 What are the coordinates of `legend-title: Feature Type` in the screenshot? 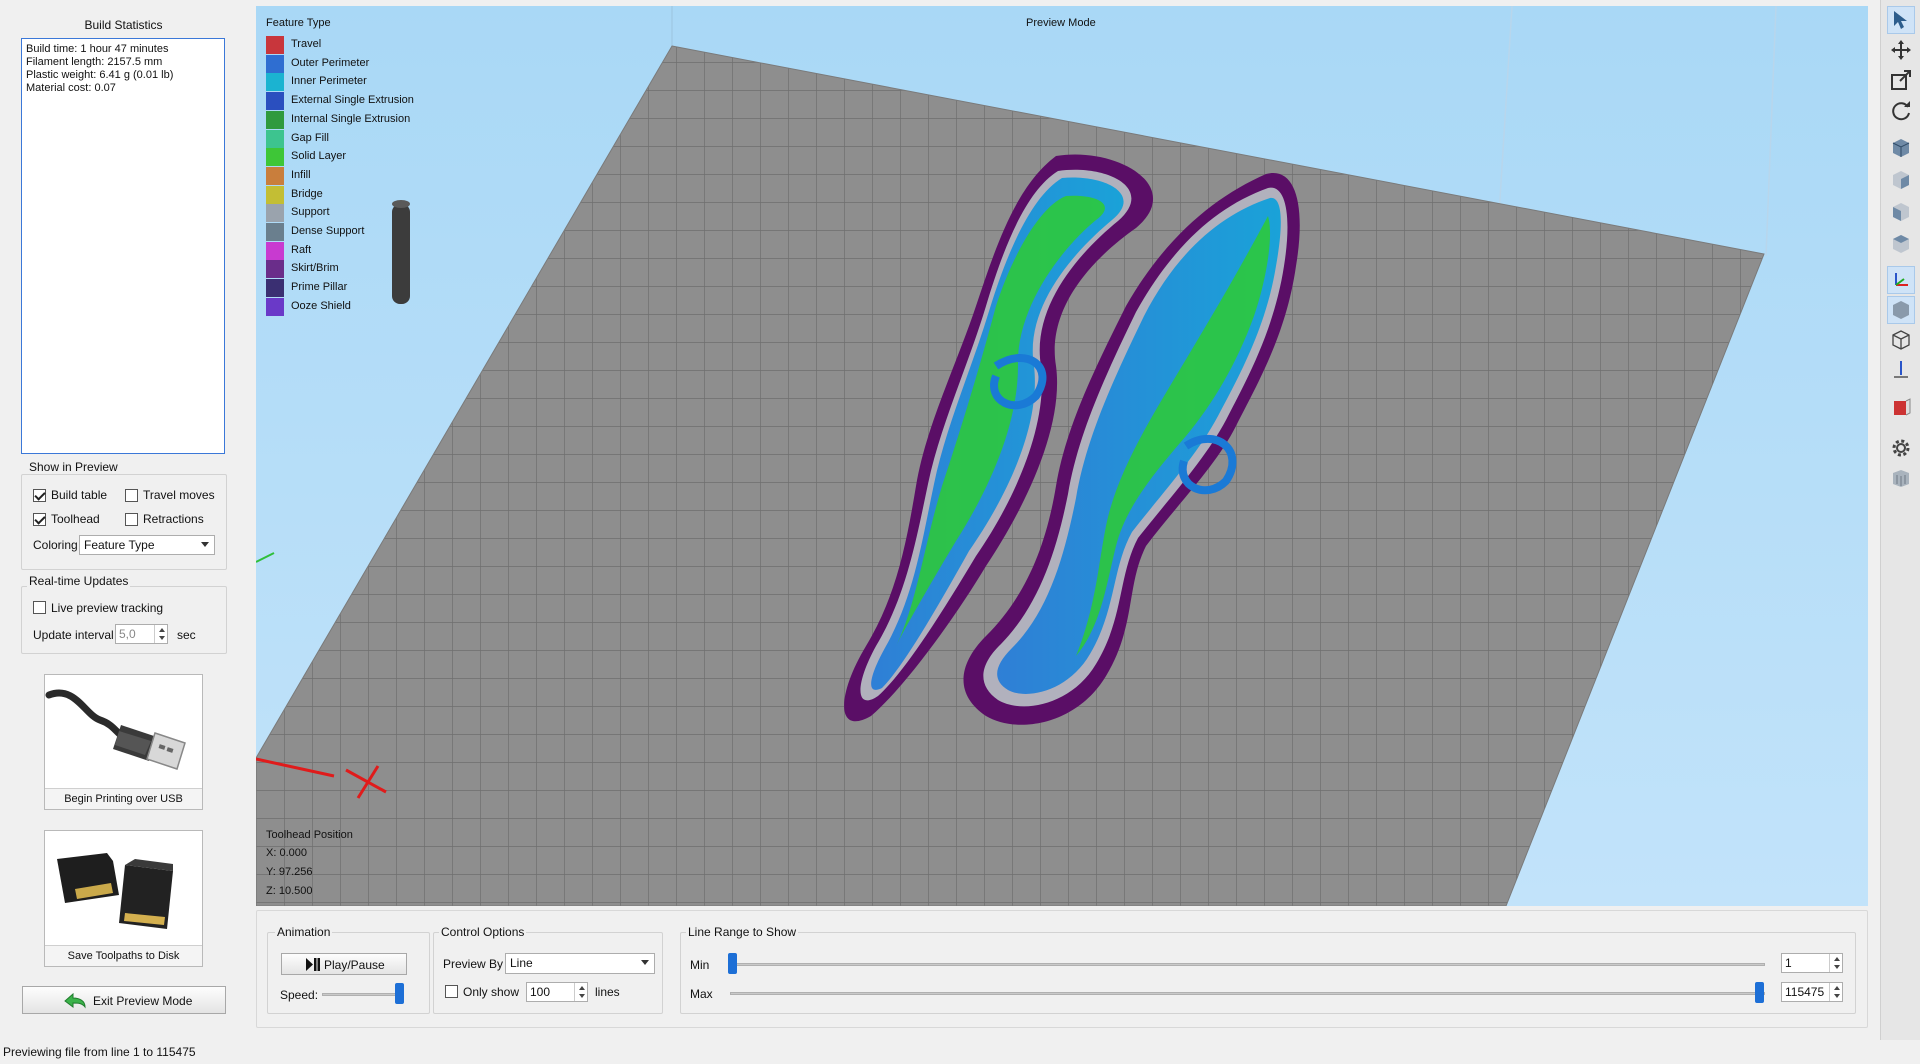 It's located at (298, 23).